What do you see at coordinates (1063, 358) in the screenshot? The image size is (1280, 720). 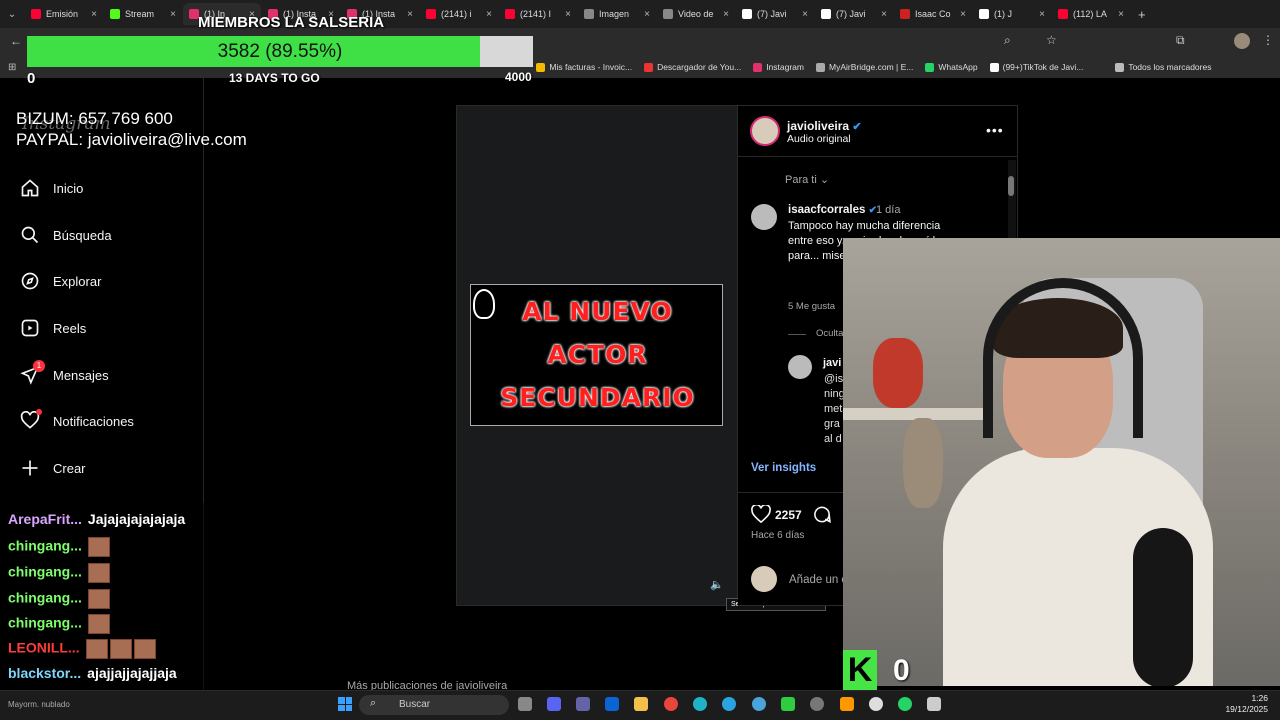 I see `headset` at bounding box center [1063, 358].